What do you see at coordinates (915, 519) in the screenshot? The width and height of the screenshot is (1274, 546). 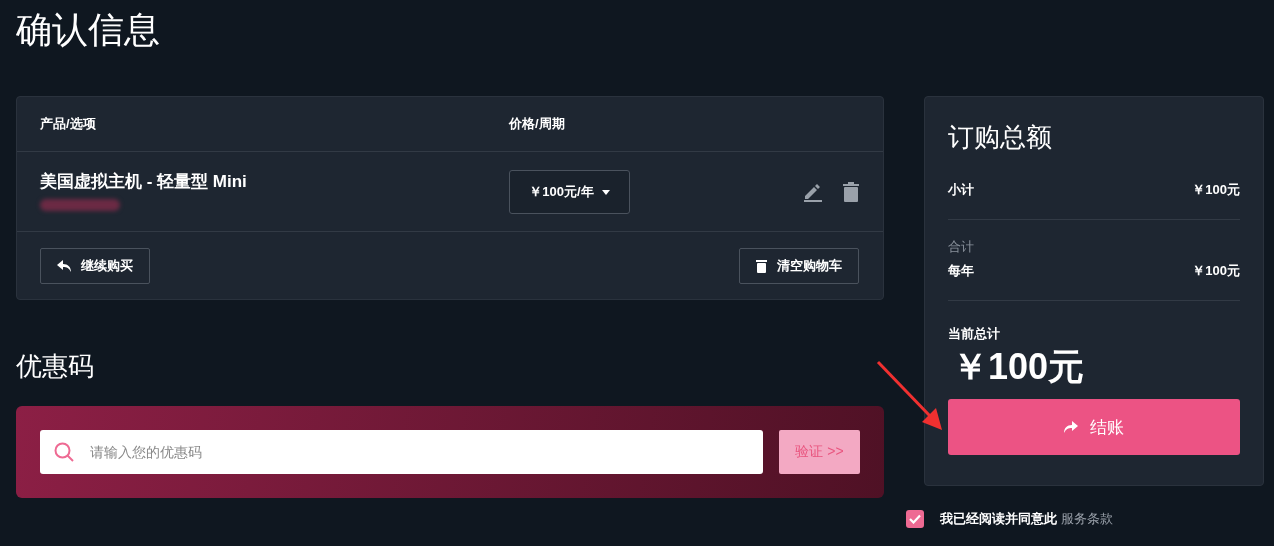 I see `agreement-checkbox` at bounding box center [915, 519].